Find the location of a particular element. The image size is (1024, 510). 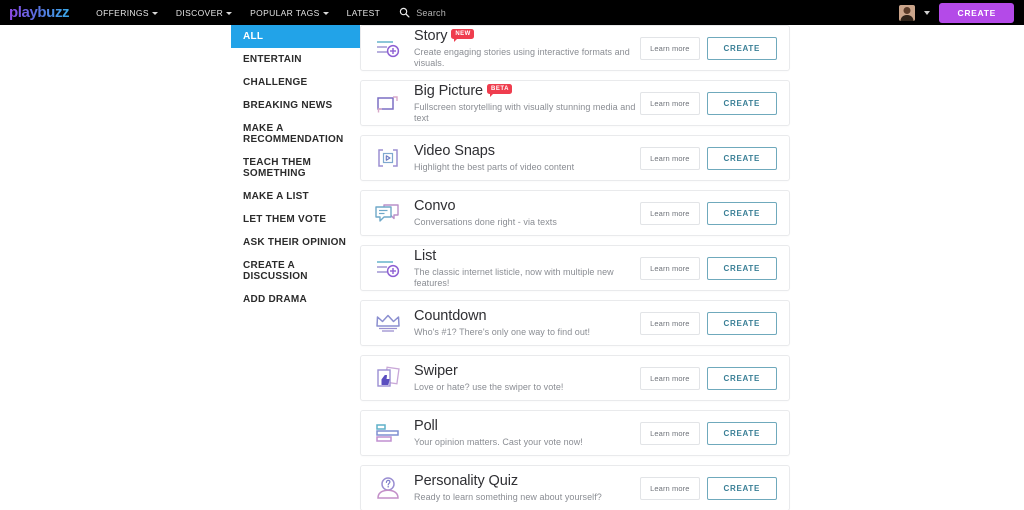

nav-item-discover-label: DISCOVER is located at coordinates (199, 12).